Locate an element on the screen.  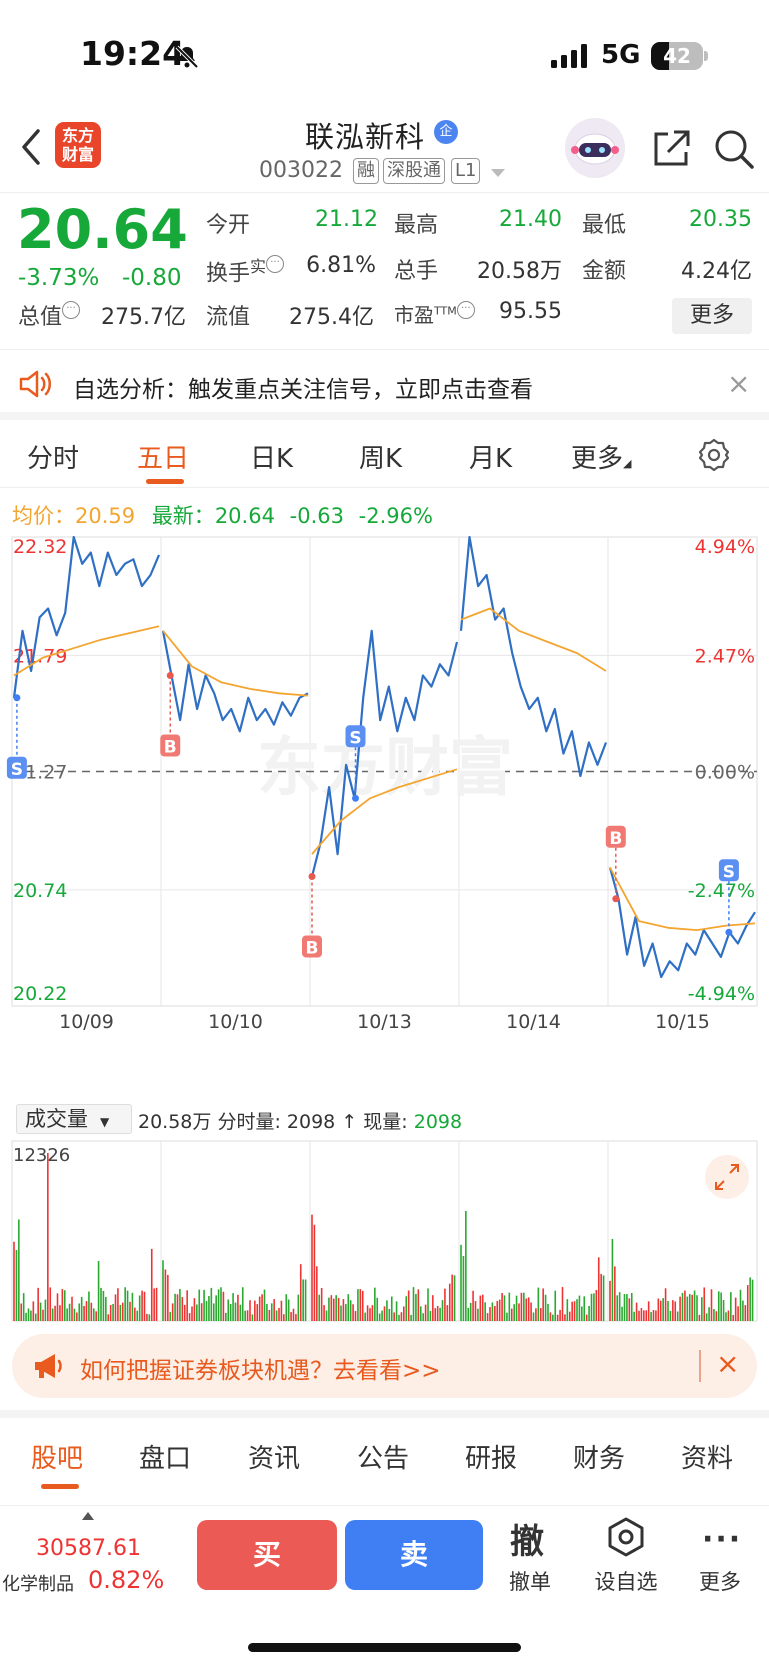
x-tick-label: 10/10 is located at coordinates (235, 1022).